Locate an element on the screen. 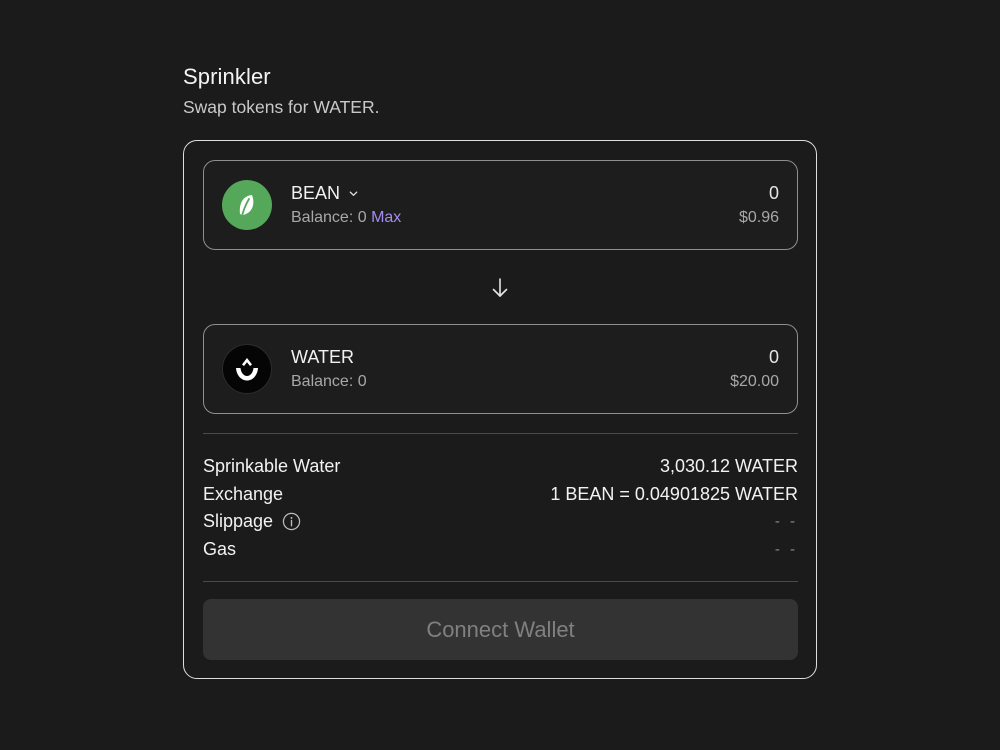  to-token-symbol: WATER is located at coordinates (322, 357).